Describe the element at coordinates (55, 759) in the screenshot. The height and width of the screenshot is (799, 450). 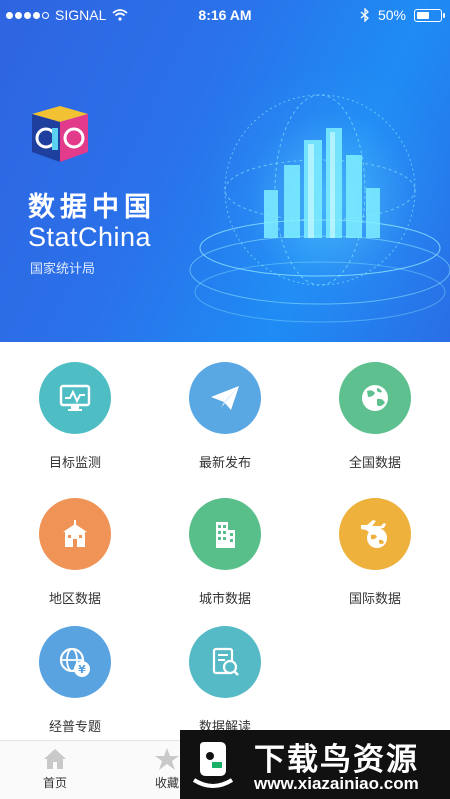
I see `home-icon` at that location.